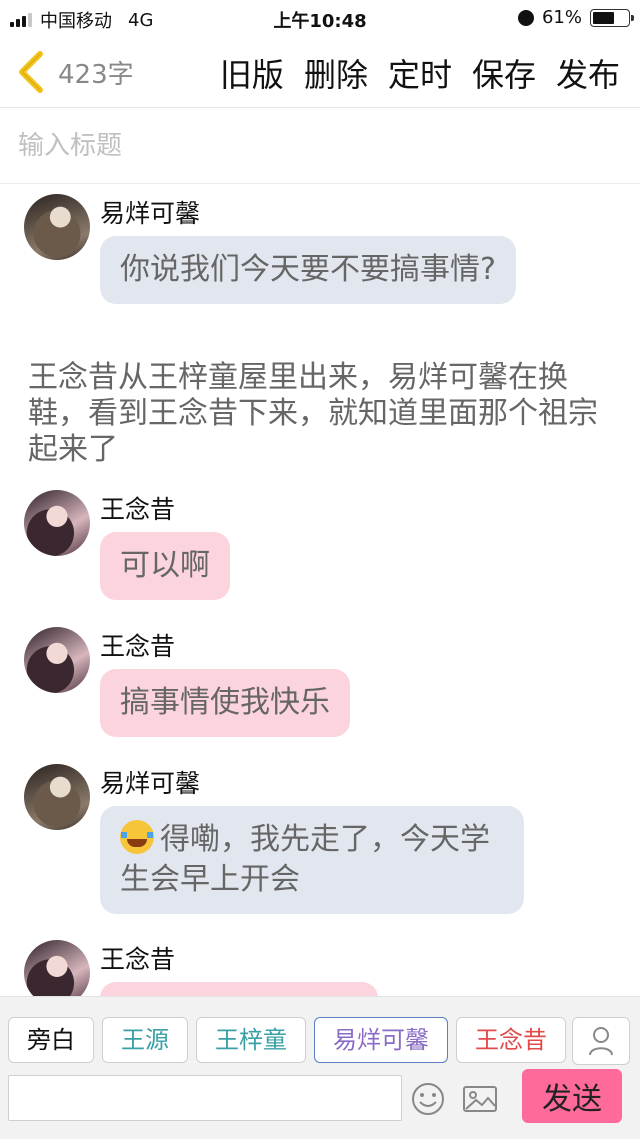 The width and height of the screenshot is (640, 1139). What do you see at coordinates (239, 989) in the screenshot?
I see `message-bubble` at bounding box center [239, 989].